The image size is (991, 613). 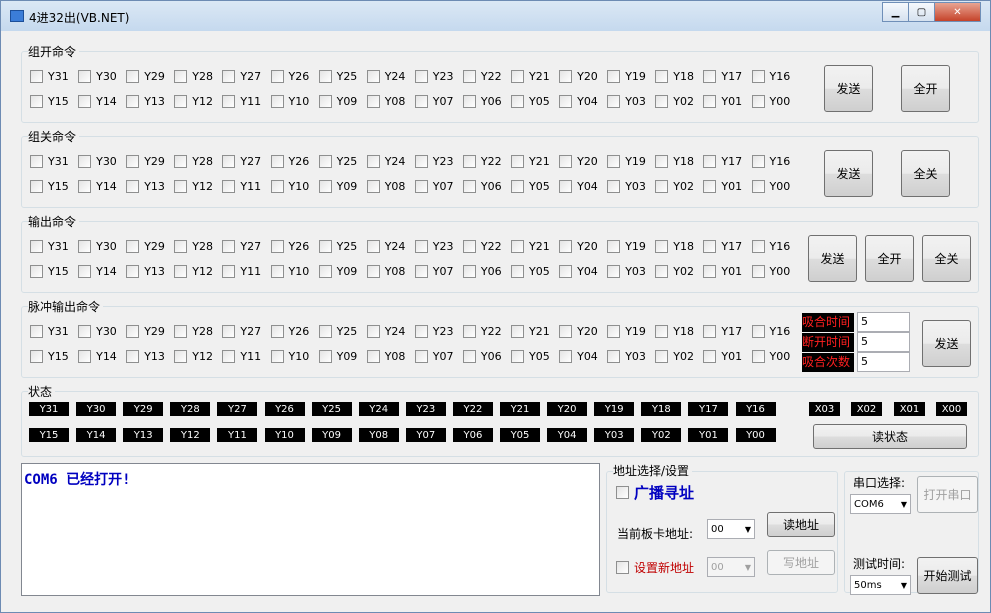 I want to click on output-checkbox-y15: Y15, so click(x=49, y=271).